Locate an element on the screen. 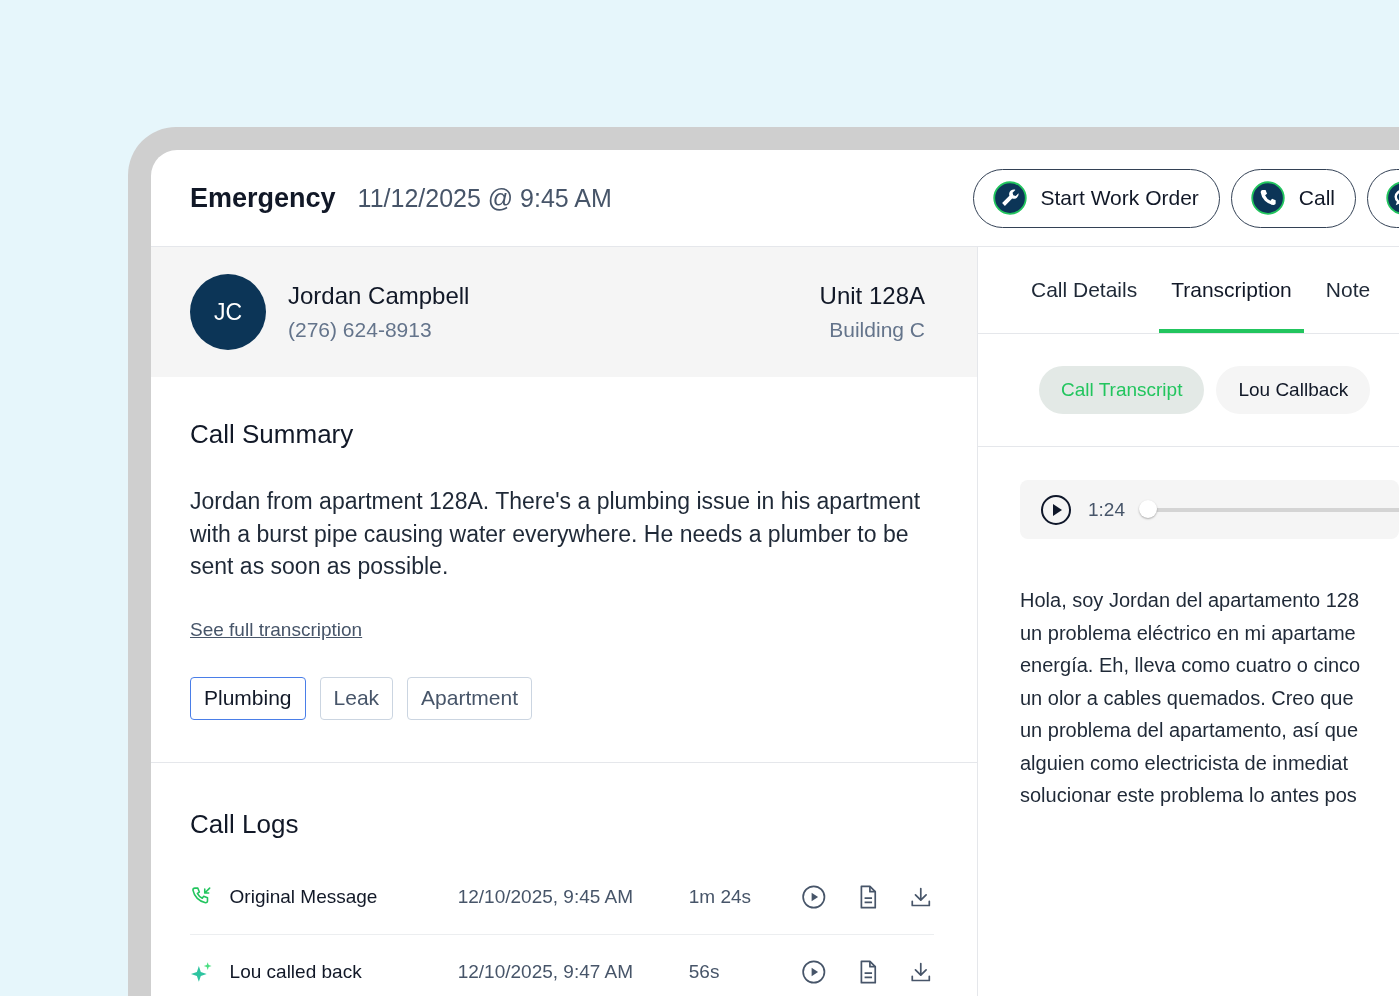 This screenshot has height=996, width=1399. wrench-icon is located at coordinates (1009, 198).